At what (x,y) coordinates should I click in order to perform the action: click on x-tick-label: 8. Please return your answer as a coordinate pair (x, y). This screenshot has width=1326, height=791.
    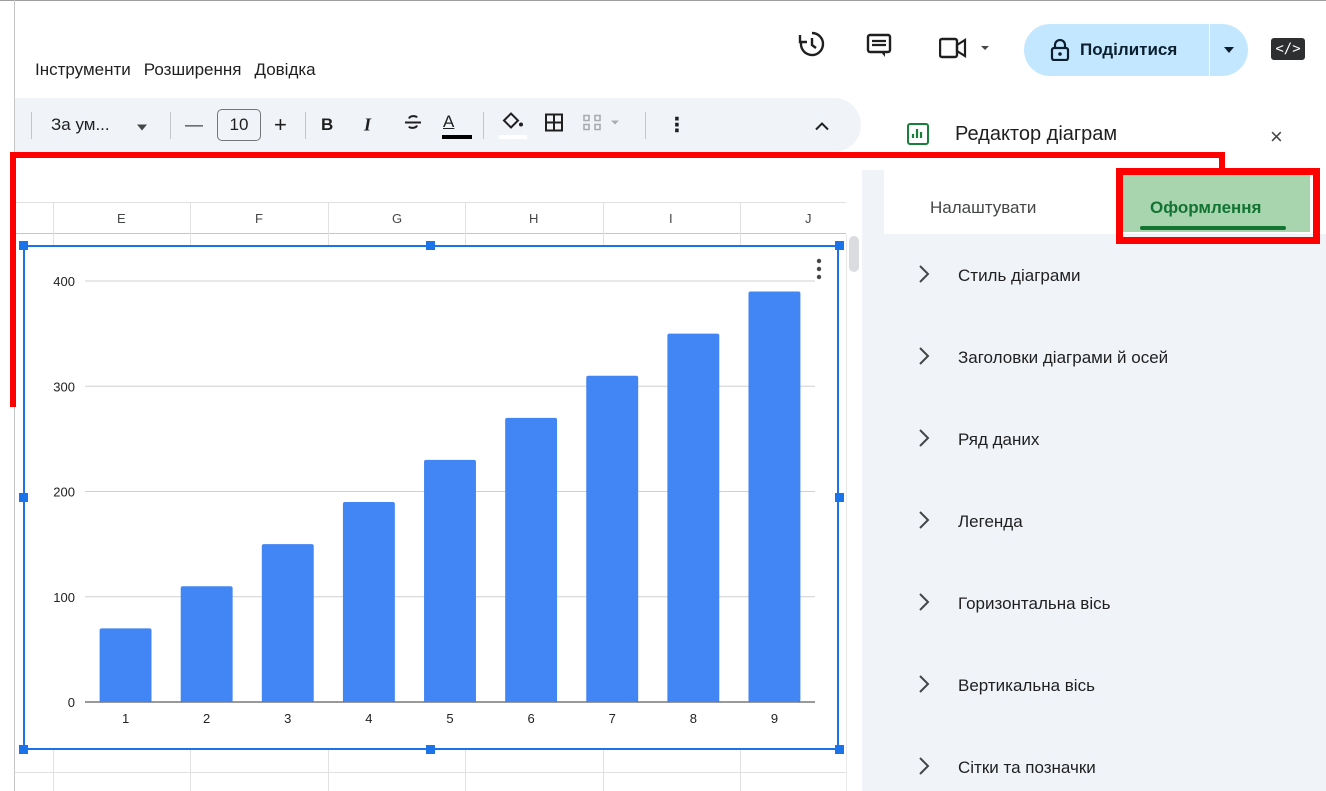
    Looking at the image, I should click on (693, 718).